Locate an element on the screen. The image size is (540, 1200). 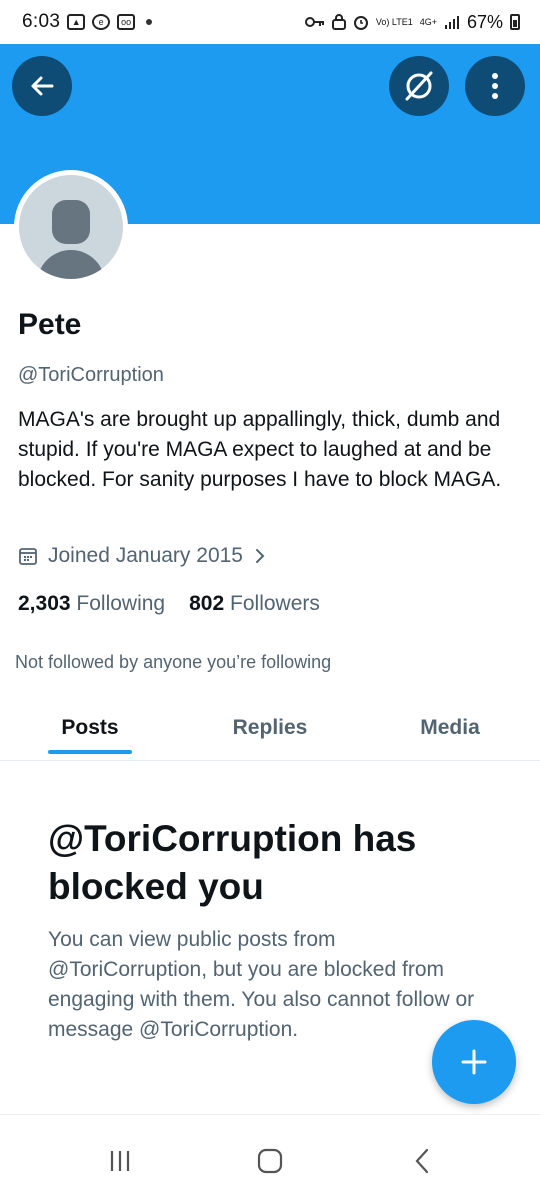
status-time: 6:03 is located at coordinates (41, 21).